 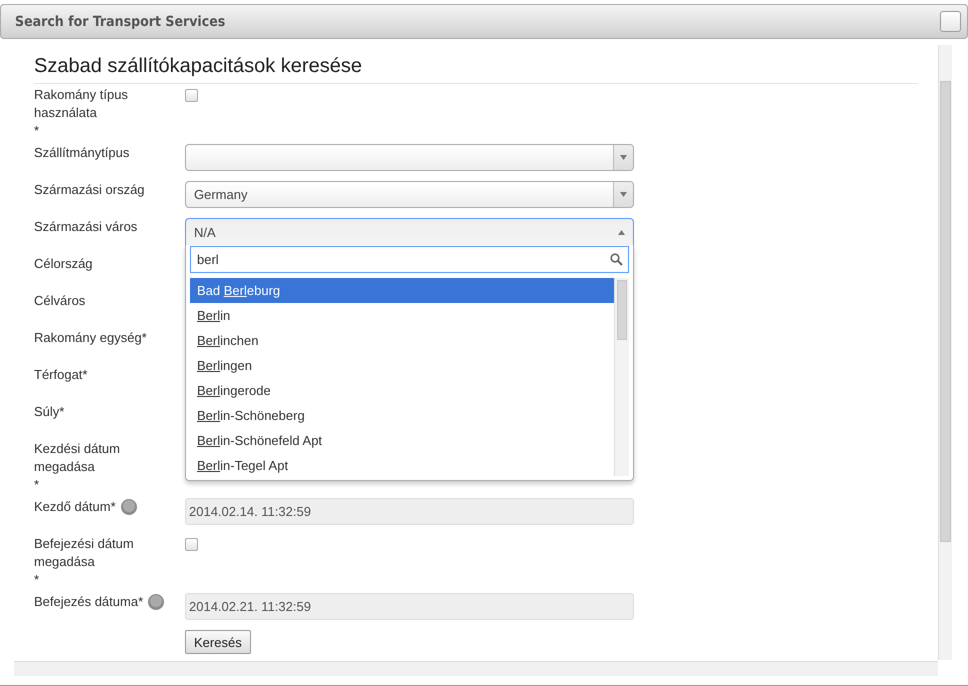 I want to click on search-field: berl, so click(x=409, y=259).